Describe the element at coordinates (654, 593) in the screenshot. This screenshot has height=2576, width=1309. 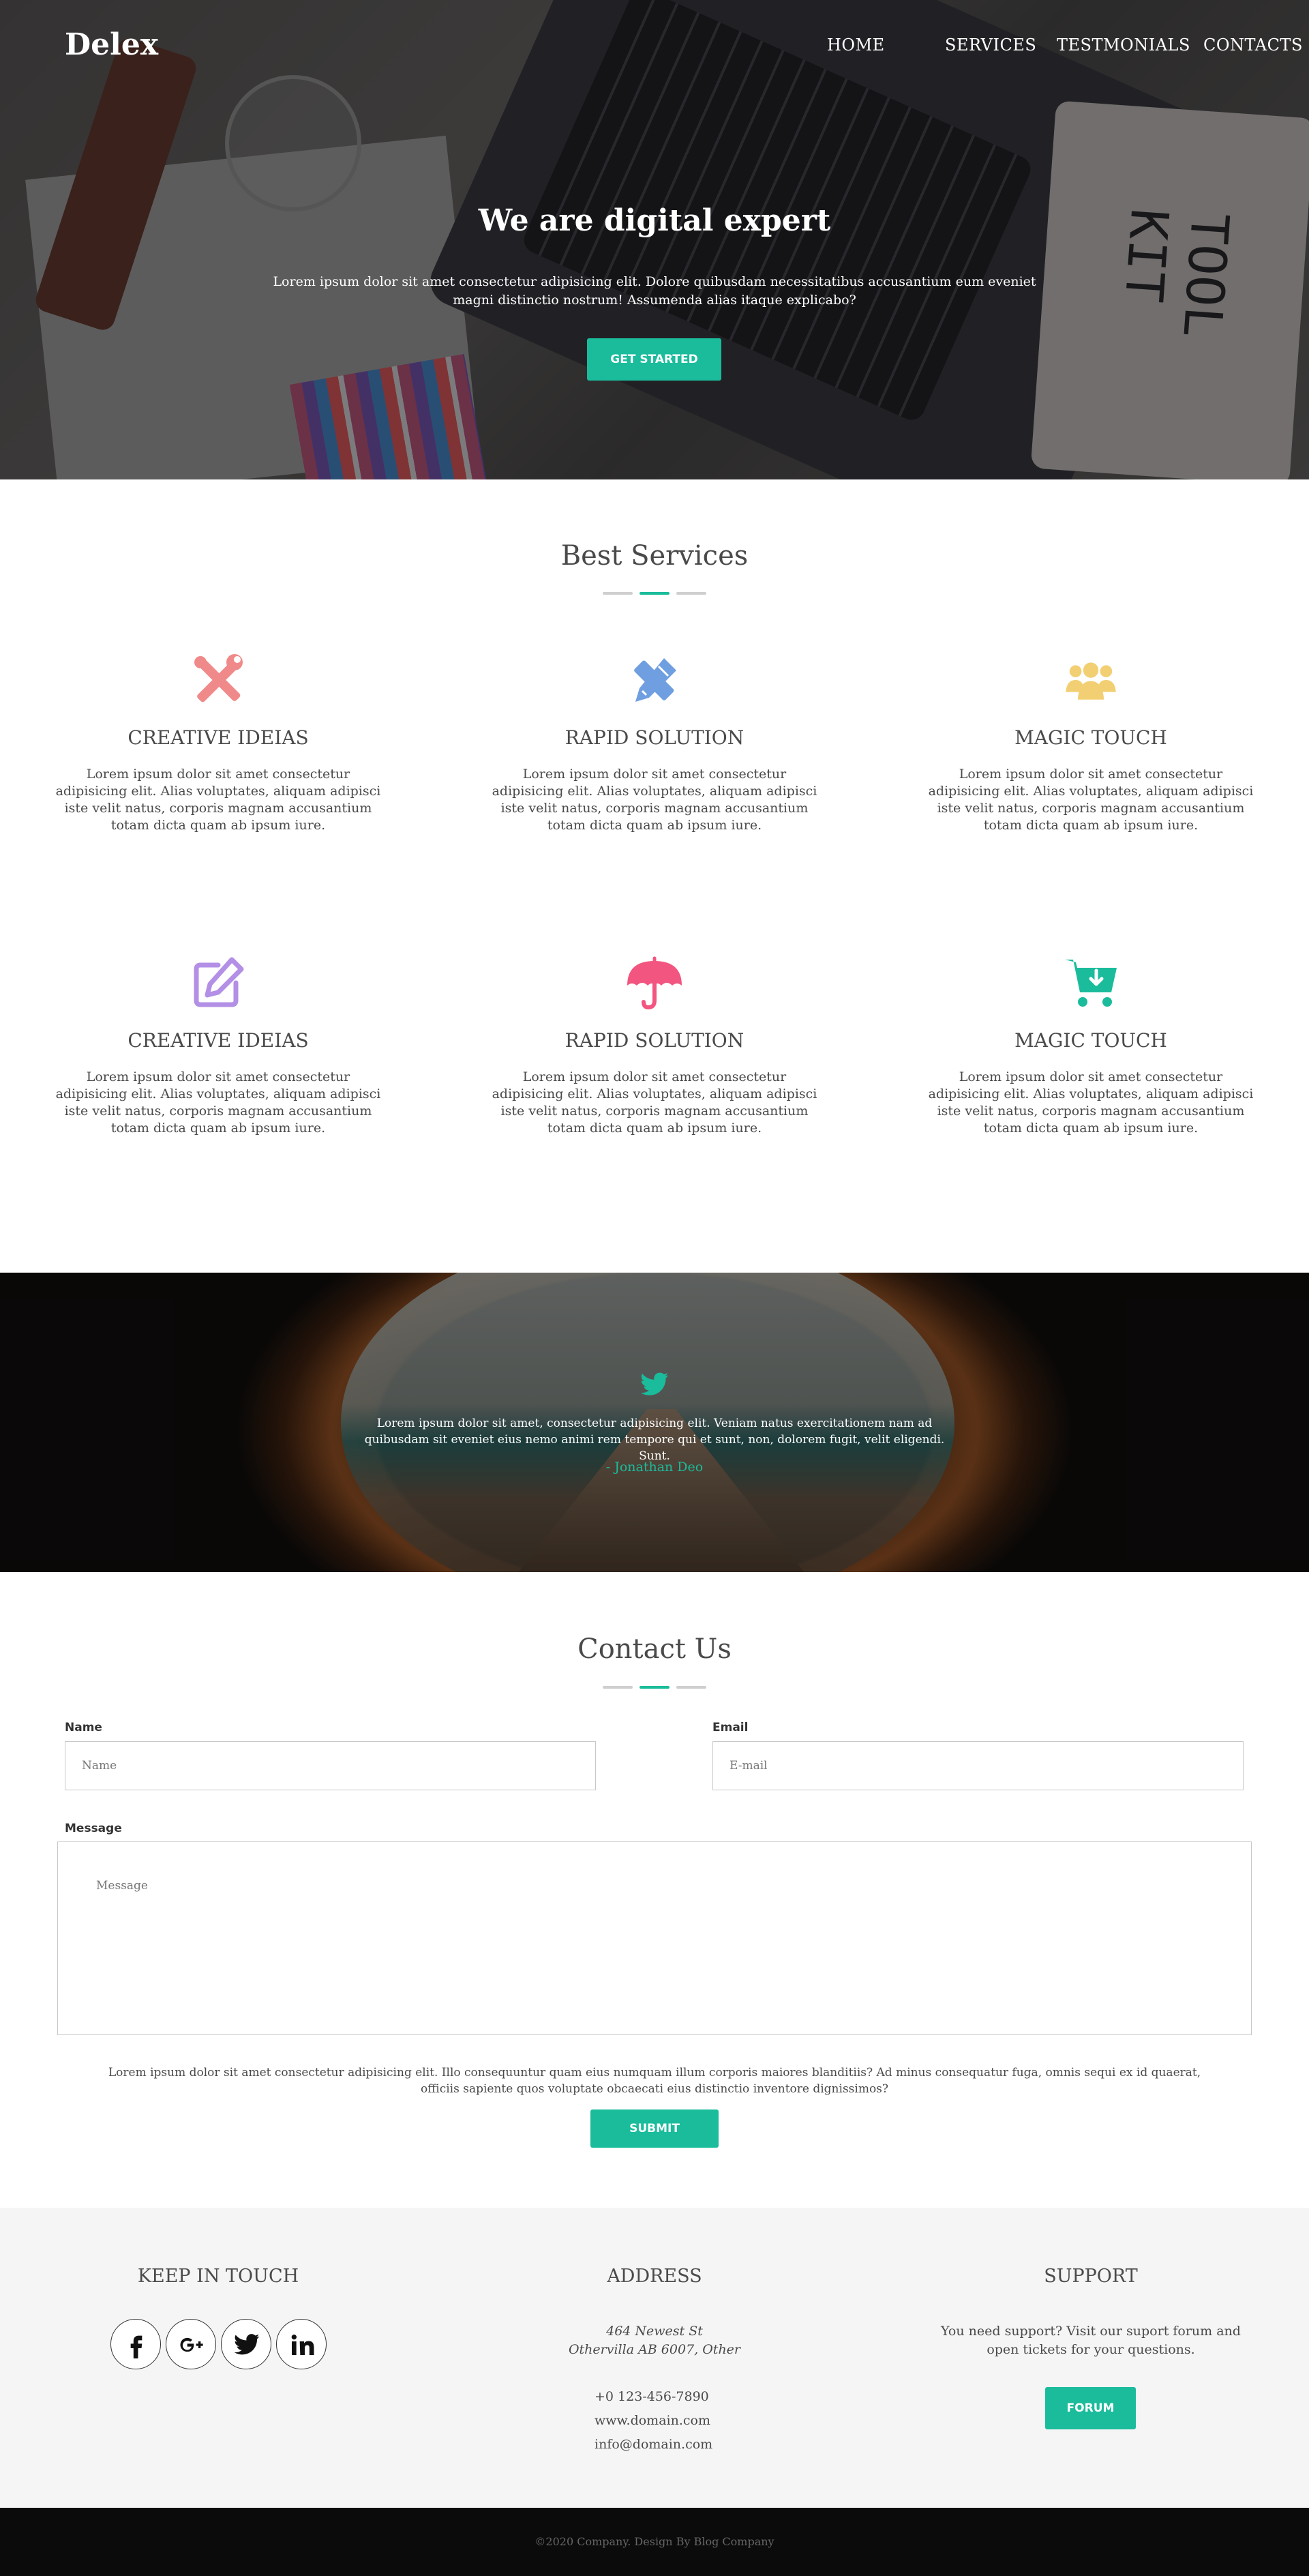
I see `services-divider` at that location.